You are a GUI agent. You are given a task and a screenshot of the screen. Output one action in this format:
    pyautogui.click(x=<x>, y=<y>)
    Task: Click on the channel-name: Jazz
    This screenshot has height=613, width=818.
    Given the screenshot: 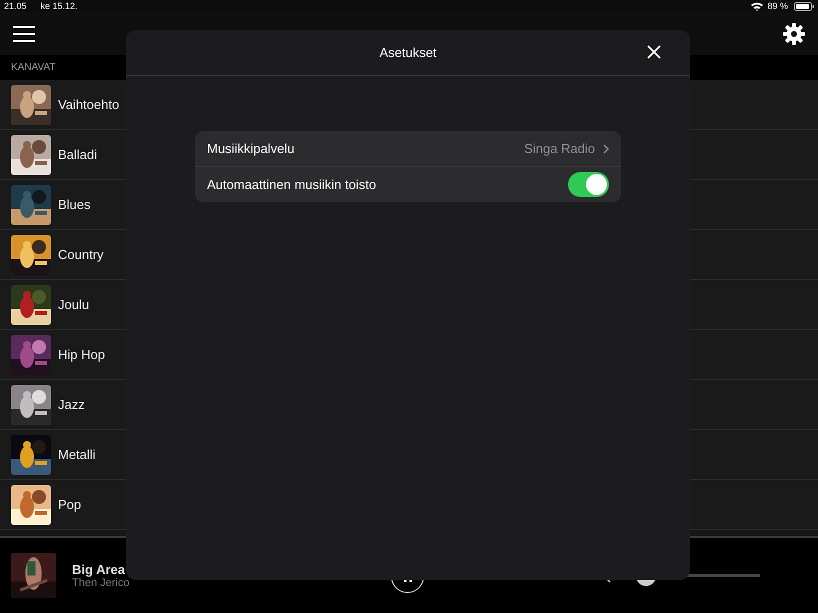 What is the action you would take?
    pyautogui.click(x=71, y=404)
    